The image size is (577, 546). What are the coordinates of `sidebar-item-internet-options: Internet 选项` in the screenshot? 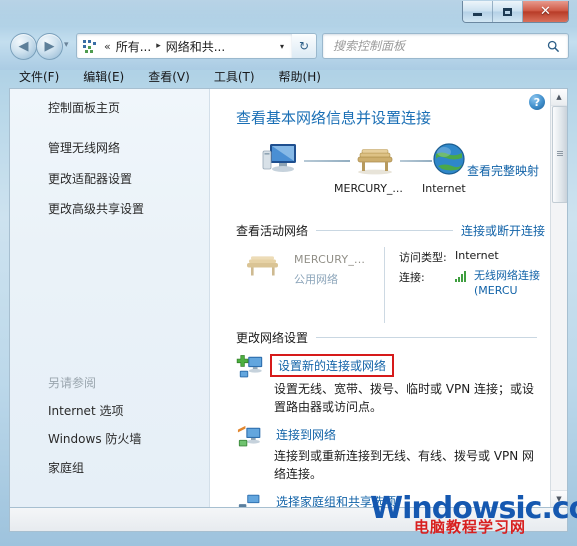 It's located at (128, 411).